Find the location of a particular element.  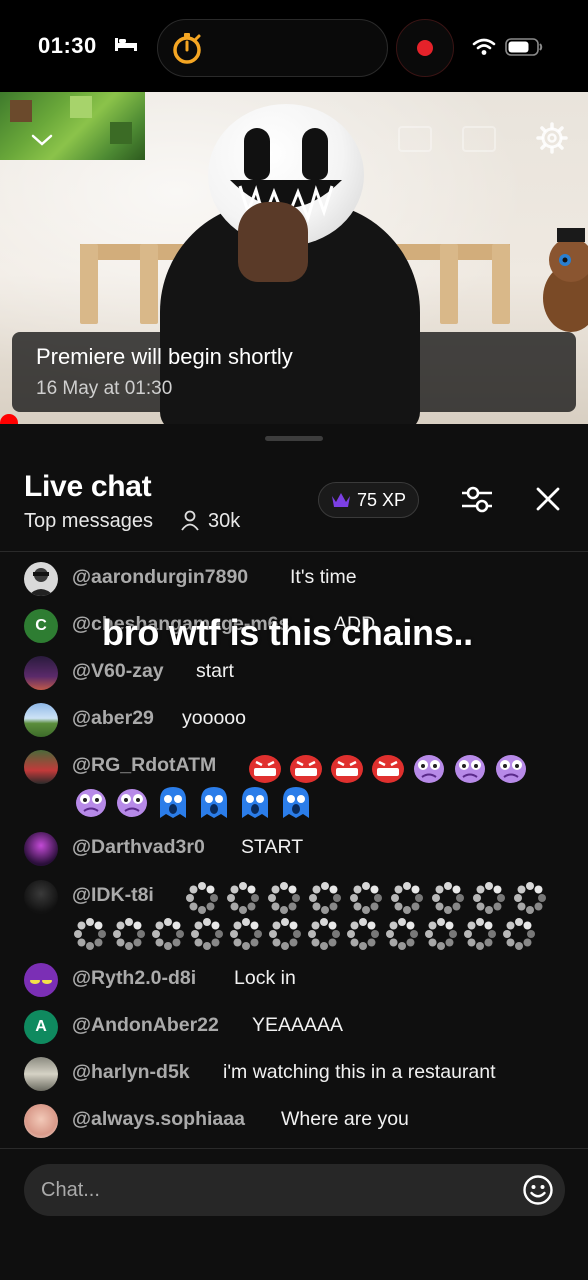

message-text: i'm watching this in a restaurant is located at coordinates (359, 1072).